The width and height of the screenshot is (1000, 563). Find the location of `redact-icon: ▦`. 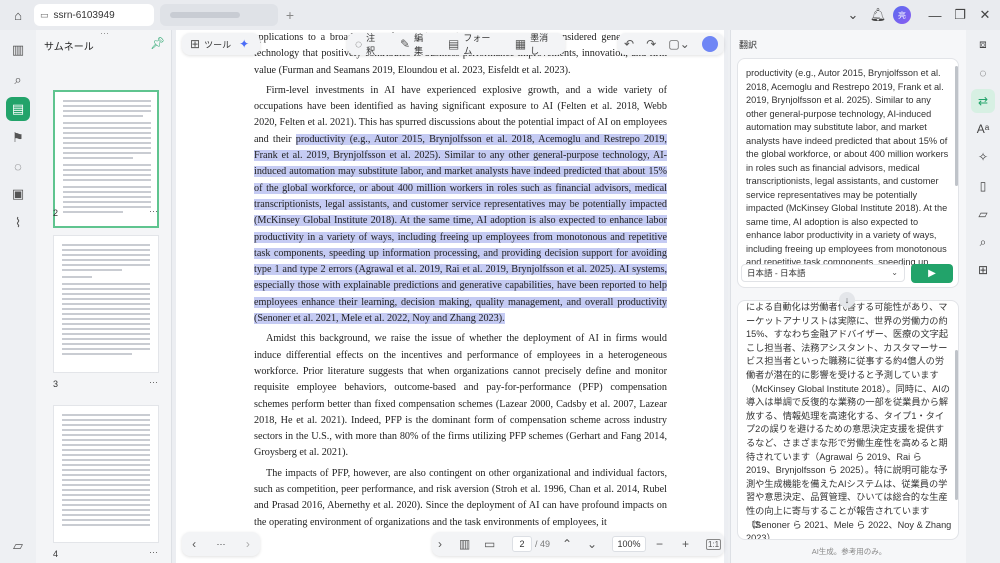

redact-icon: ▦ is located at coordinates (520, 44).